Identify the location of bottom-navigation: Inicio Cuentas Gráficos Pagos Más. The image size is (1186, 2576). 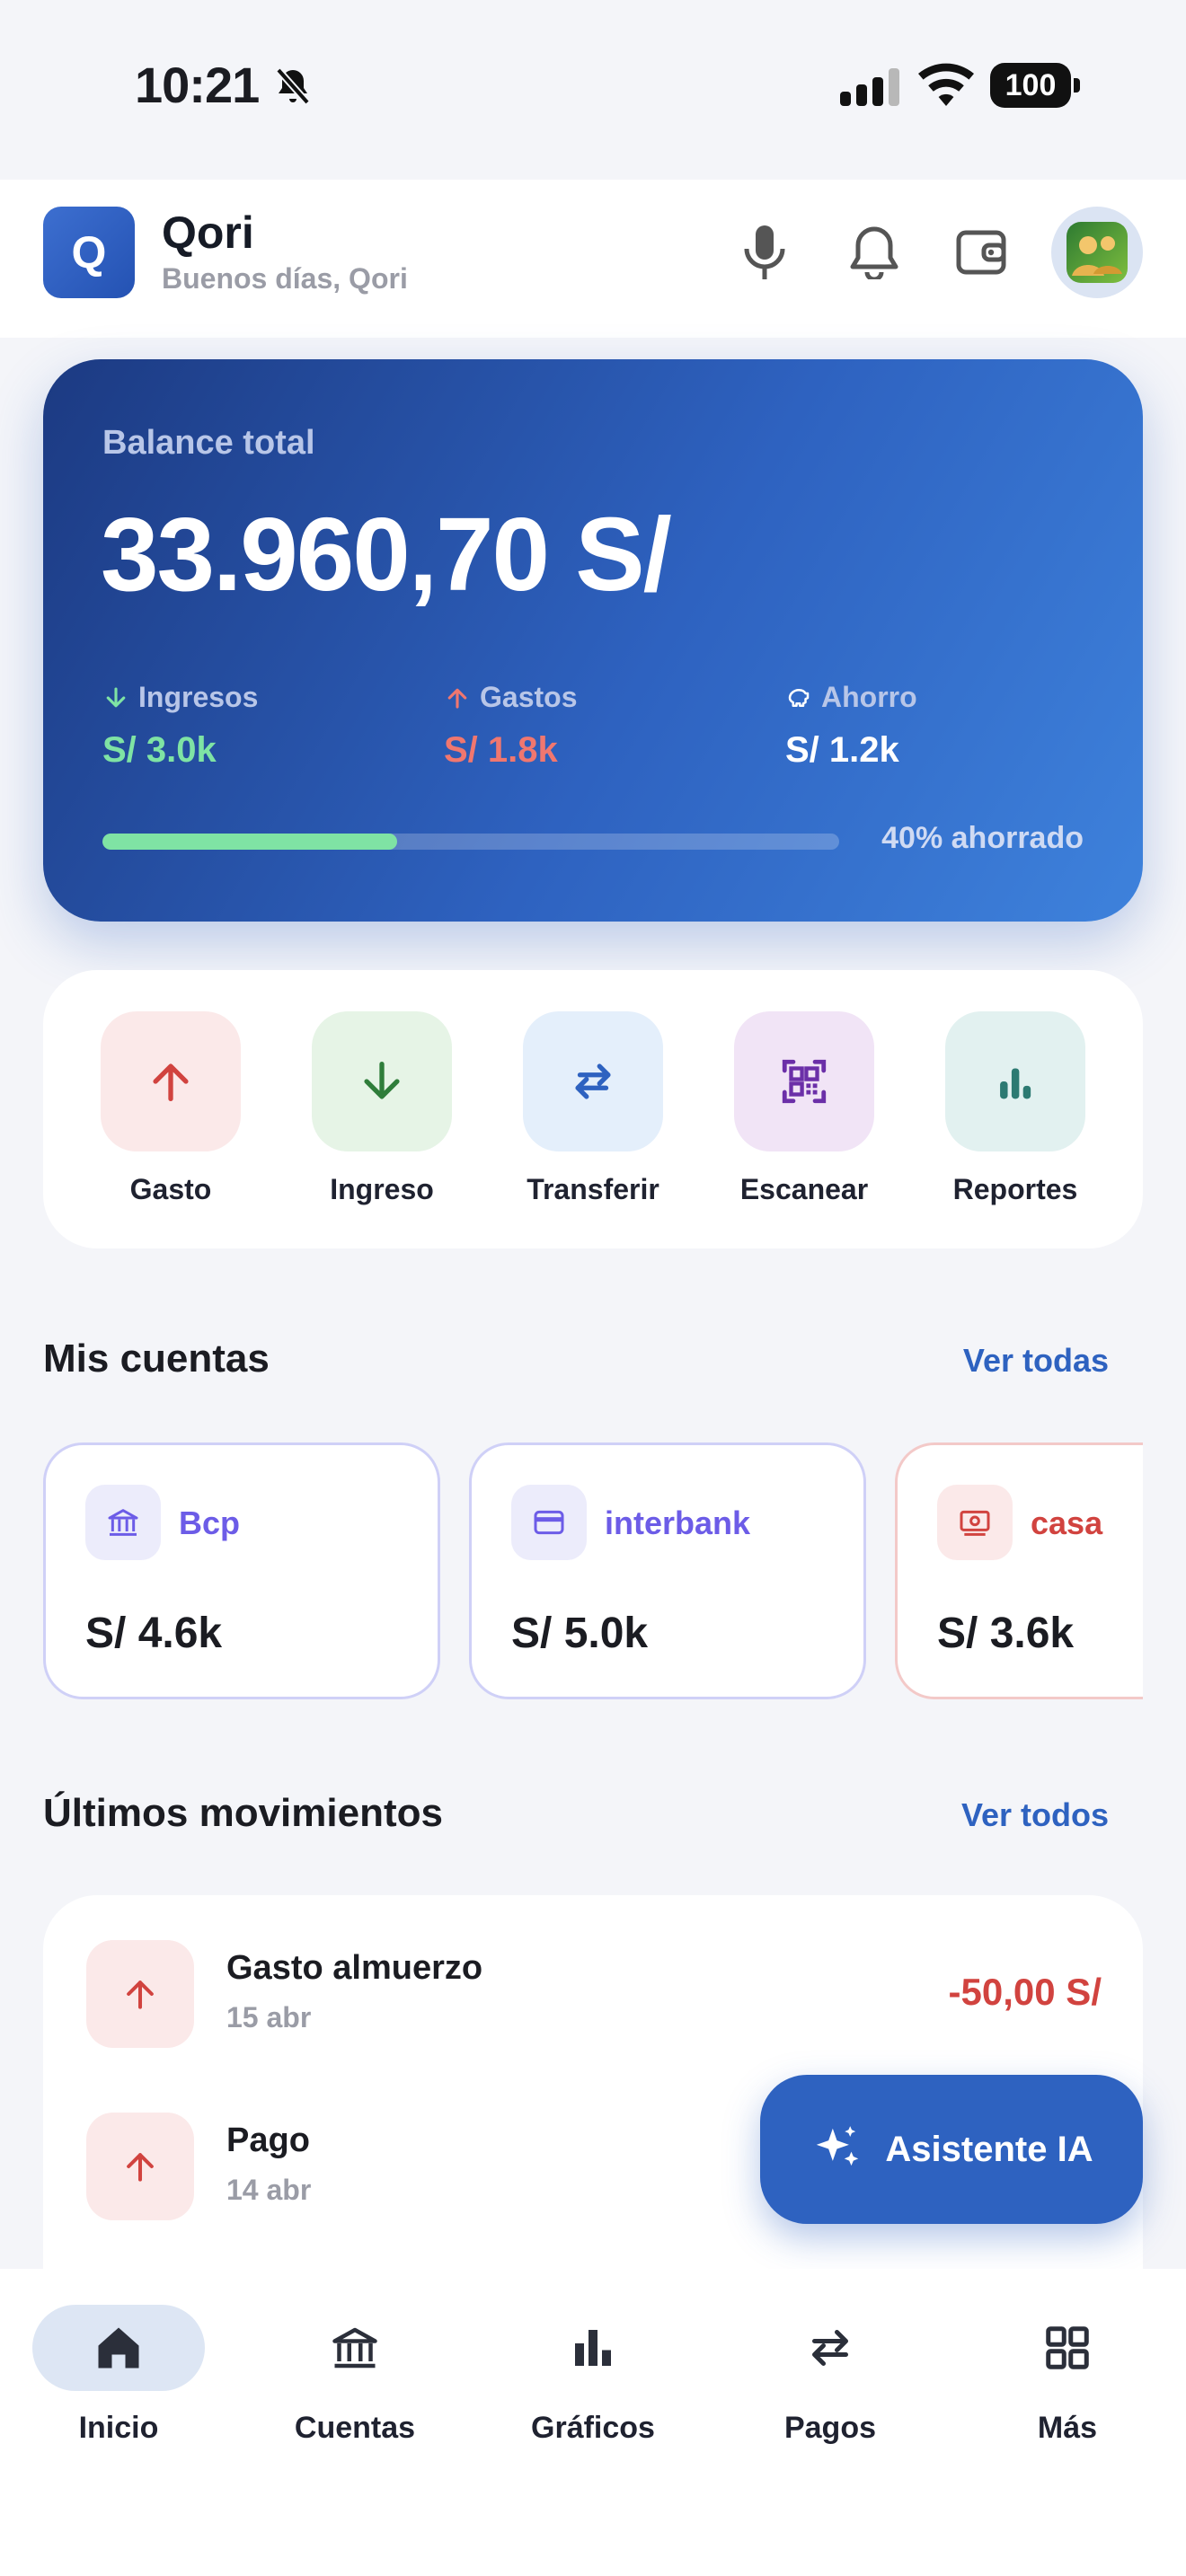
(593, 2422).